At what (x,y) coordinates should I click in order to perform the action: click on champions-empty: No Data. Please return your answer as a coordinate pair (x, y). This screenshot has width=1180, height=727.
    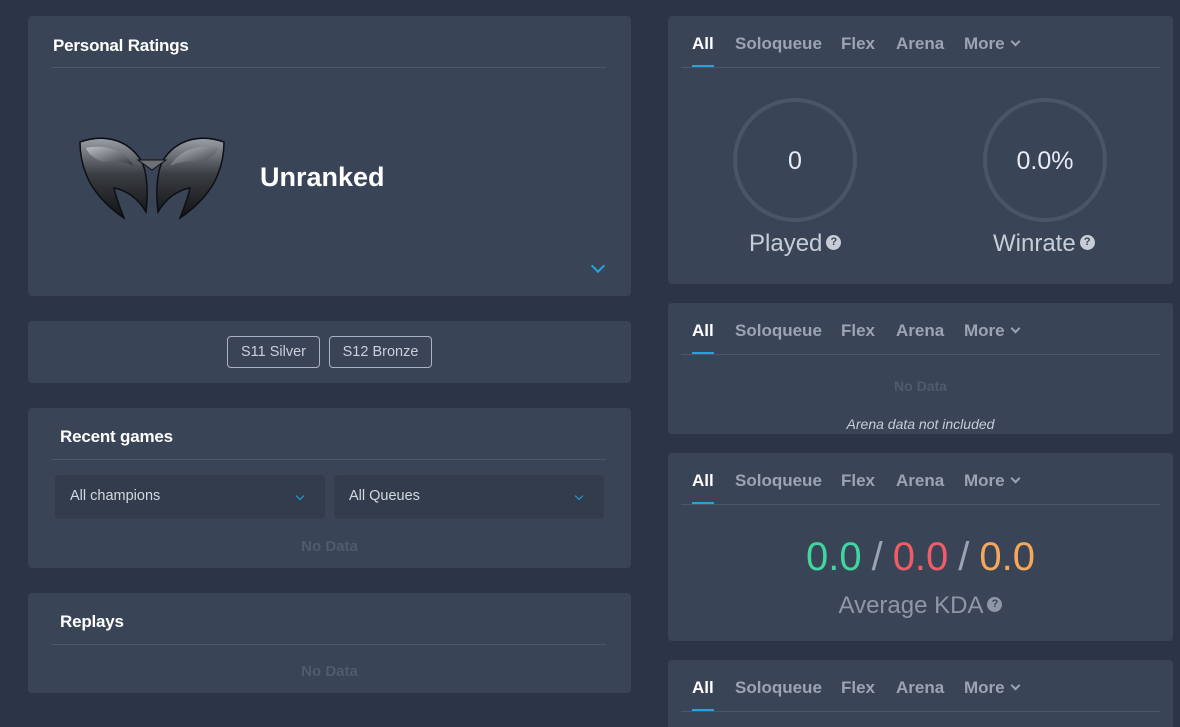
    Looking at the image, I should click on (920, 386).